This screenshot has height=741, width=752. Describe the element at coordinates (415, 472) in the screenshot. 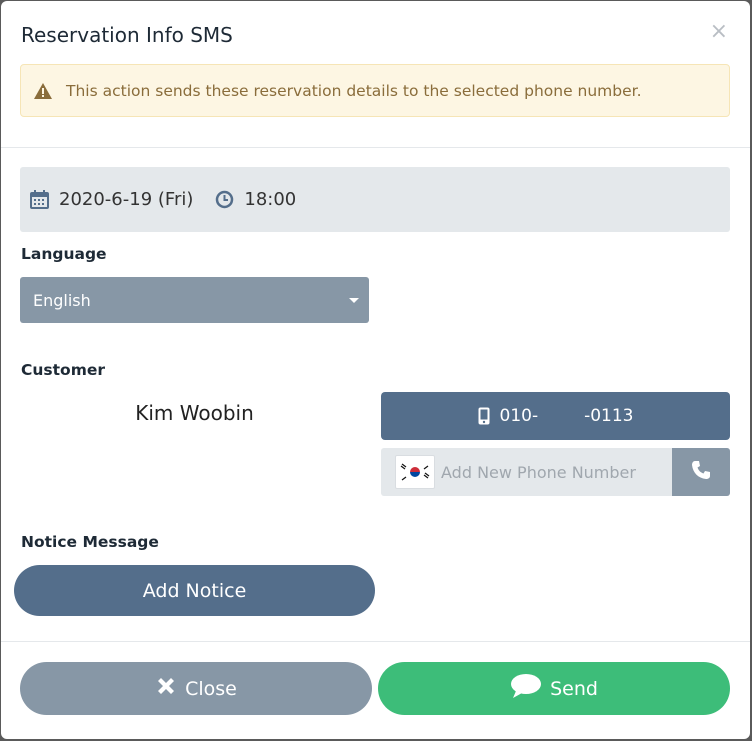

I see `south-korea-flag-icon` at that location.